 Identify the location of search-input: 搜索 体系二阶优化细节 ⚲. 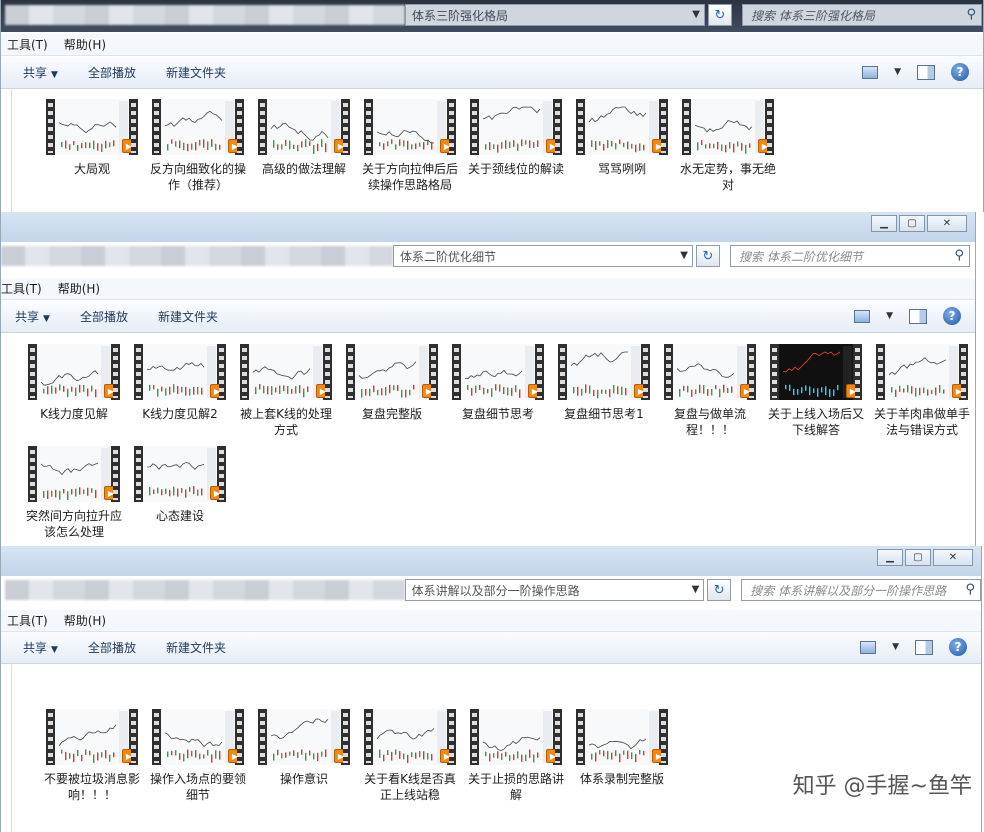
(850, 256).